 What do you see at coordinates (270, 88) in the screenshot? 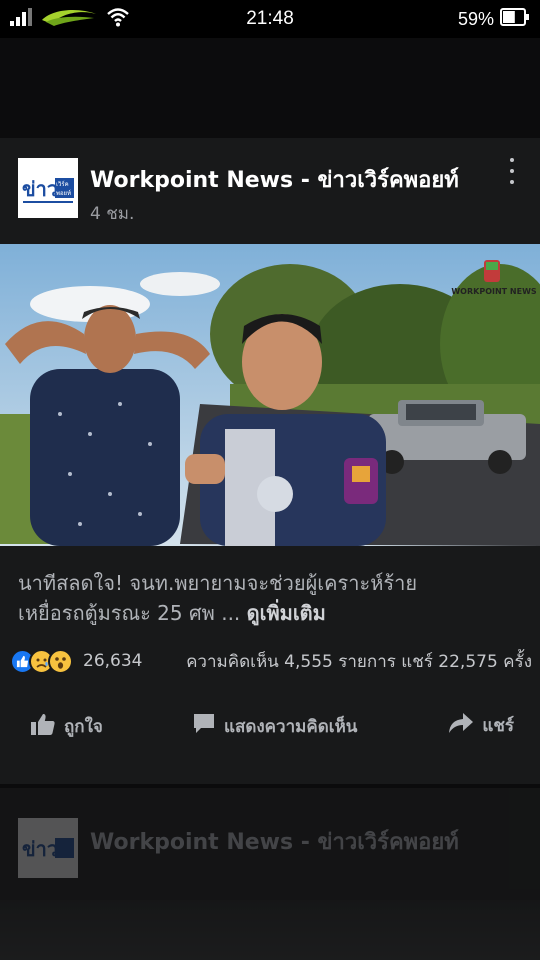
I see `feed-top-spacer` at bounding box center [270, 88].